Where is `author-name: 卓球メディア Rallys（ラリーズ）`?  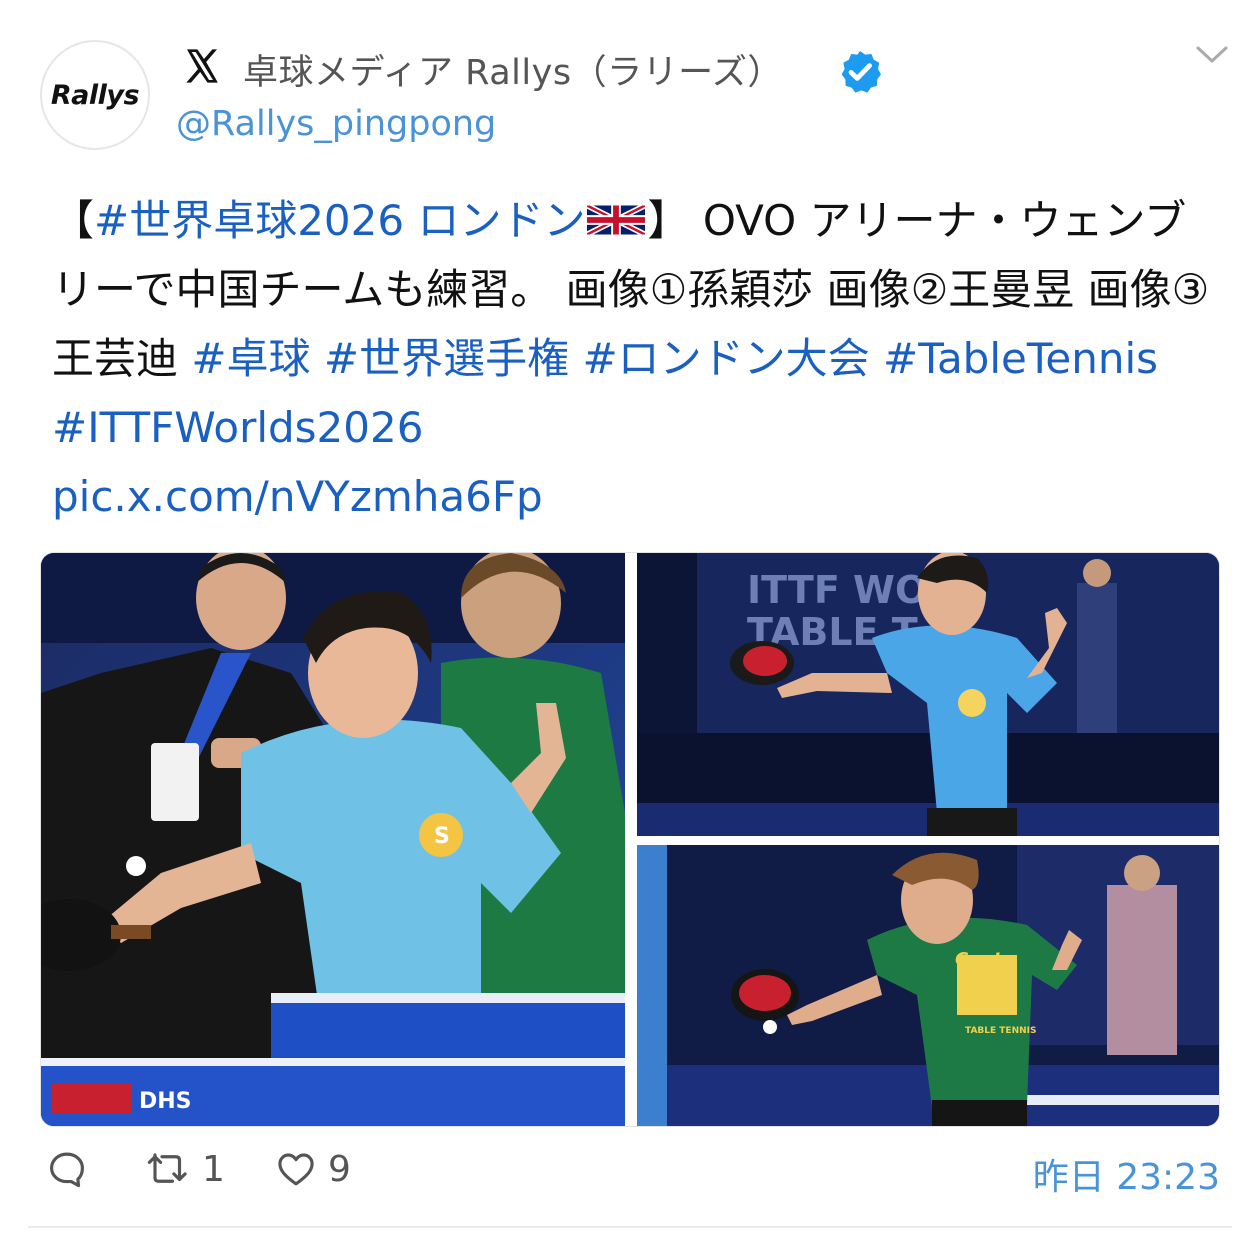 author-name: 卓球メディア Rallys（ラリーズ） is located at coordinates (513, 69).